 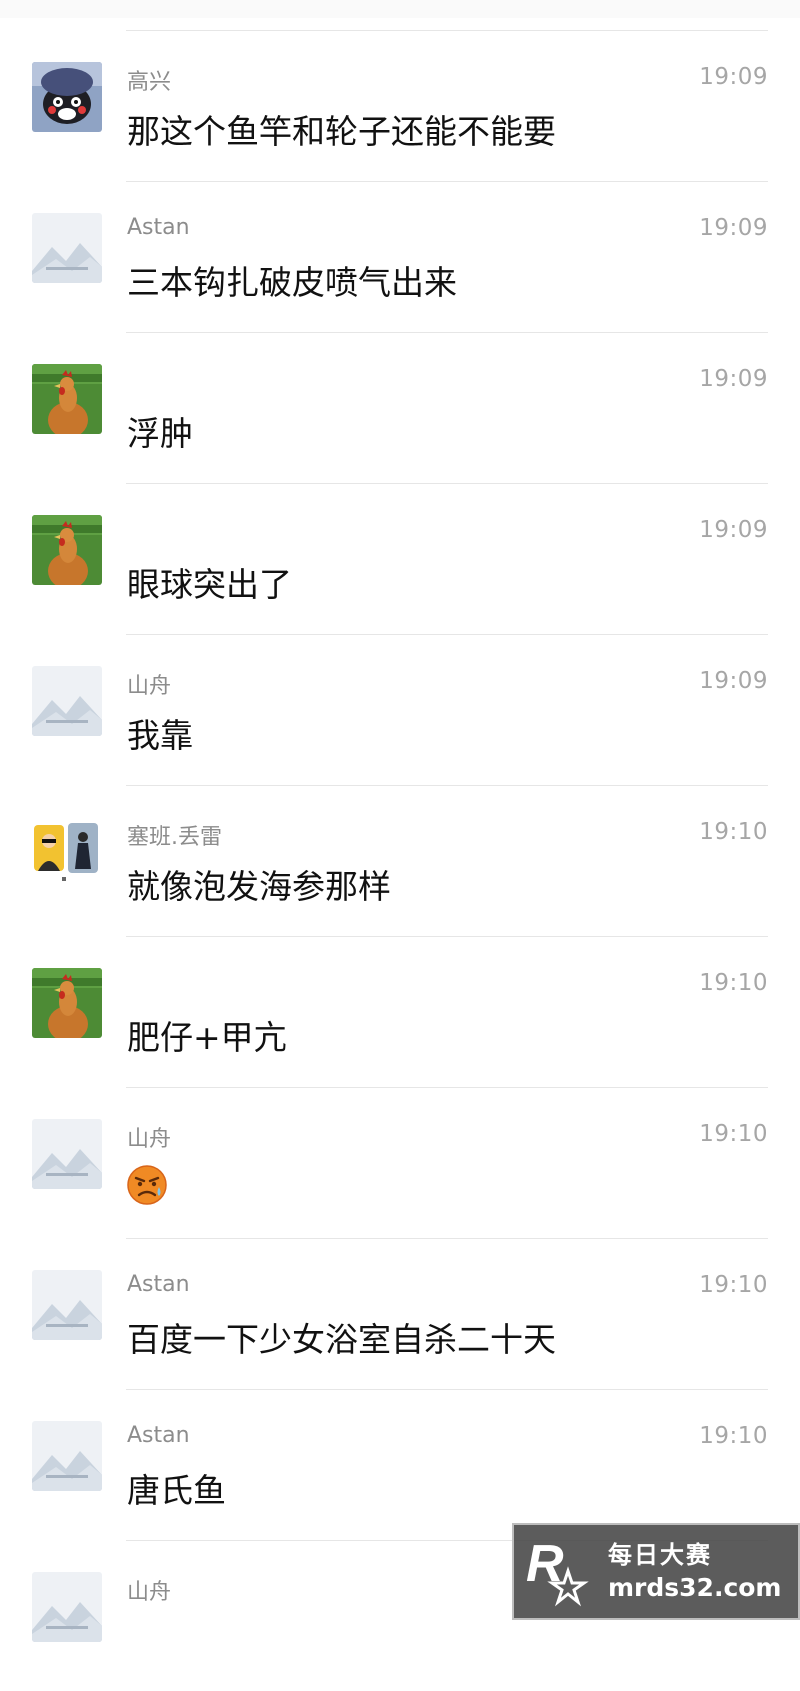 What do you see at coordinates (400, 9) in the screenshot?
I see `top-band` at bounding box center [400, 9].